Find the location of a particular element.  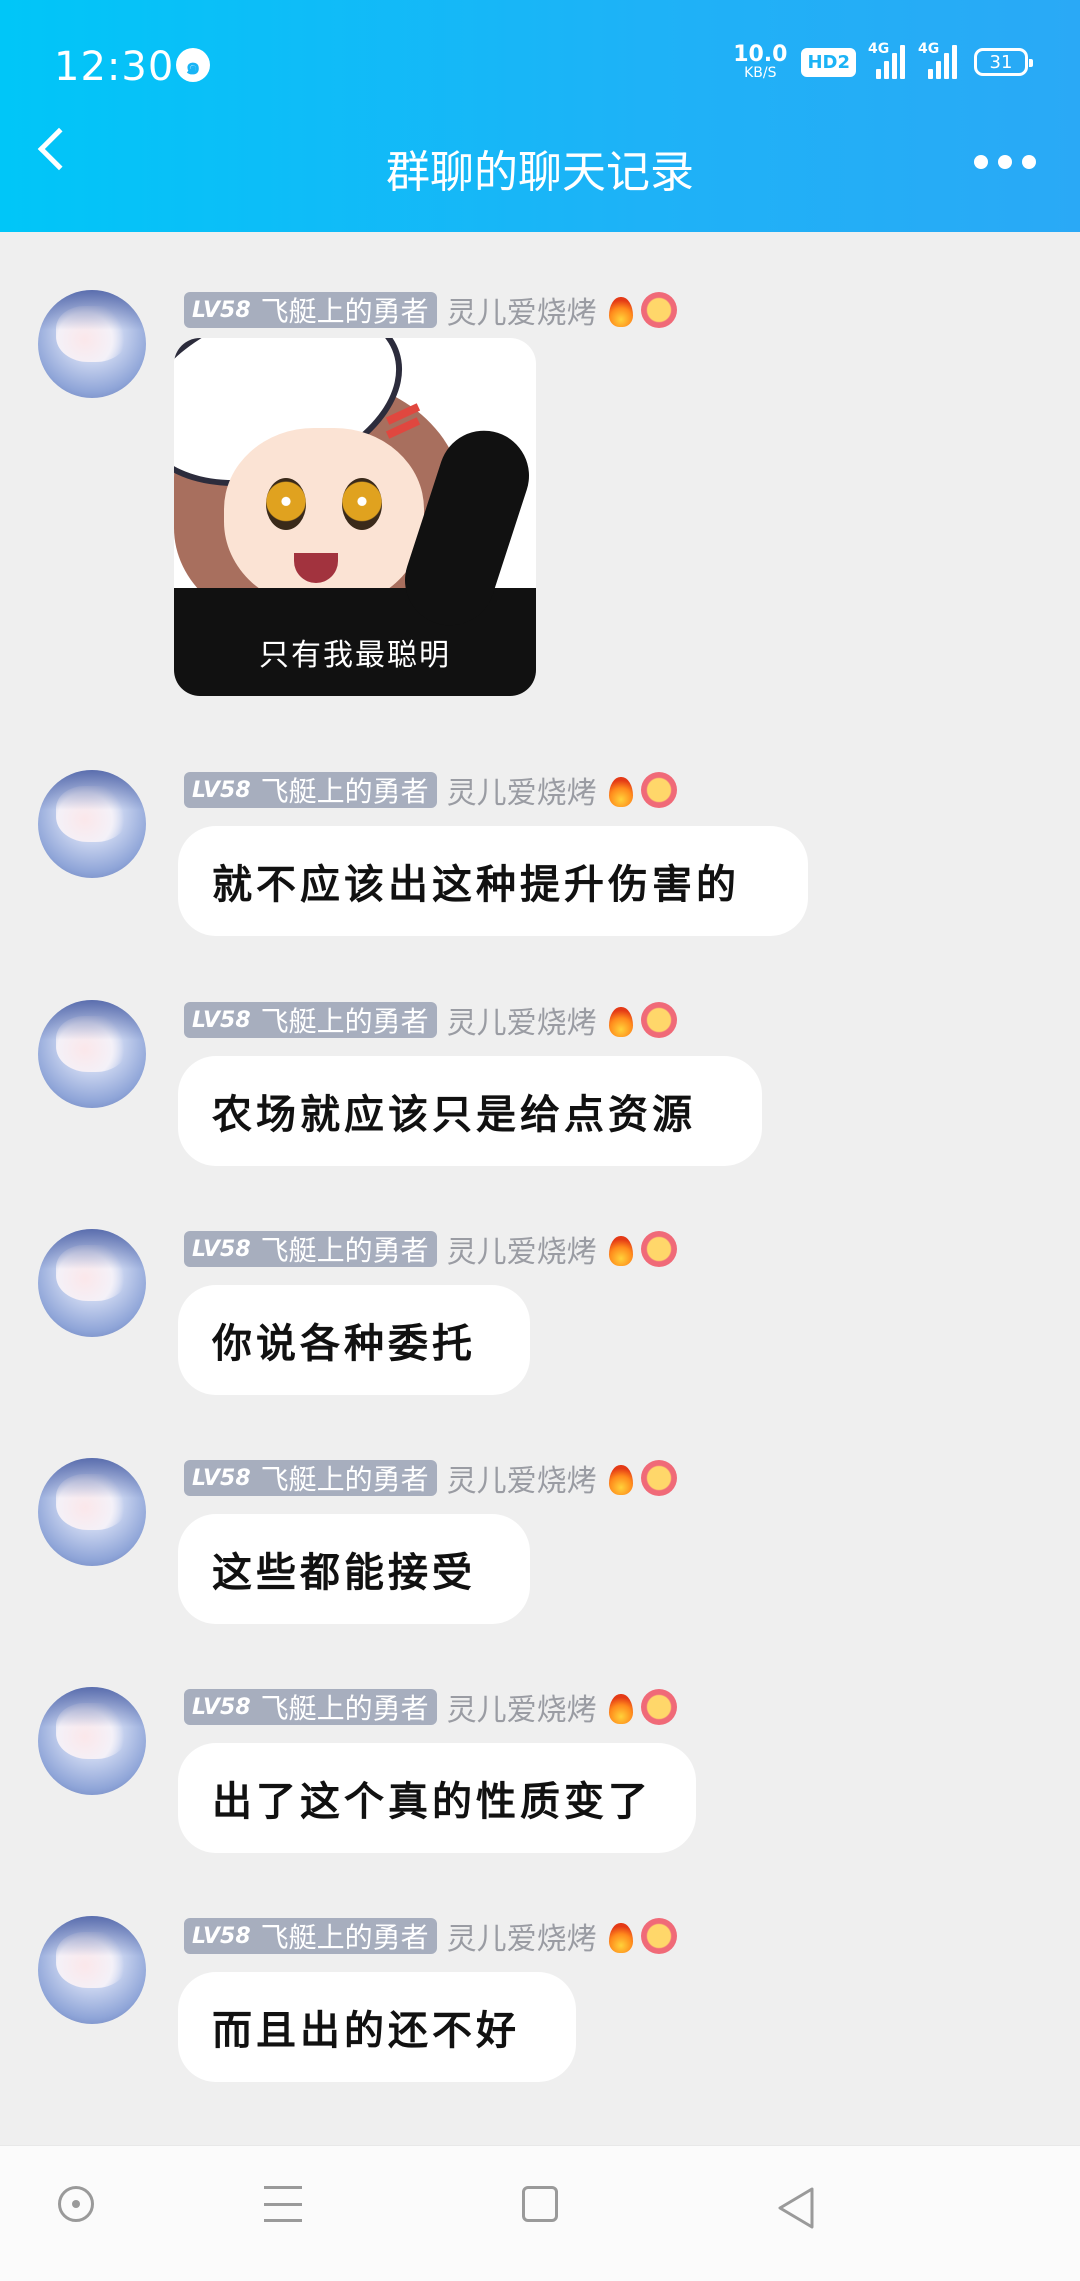

signal-icon-1: 4G is located at coordinates (887, 60).